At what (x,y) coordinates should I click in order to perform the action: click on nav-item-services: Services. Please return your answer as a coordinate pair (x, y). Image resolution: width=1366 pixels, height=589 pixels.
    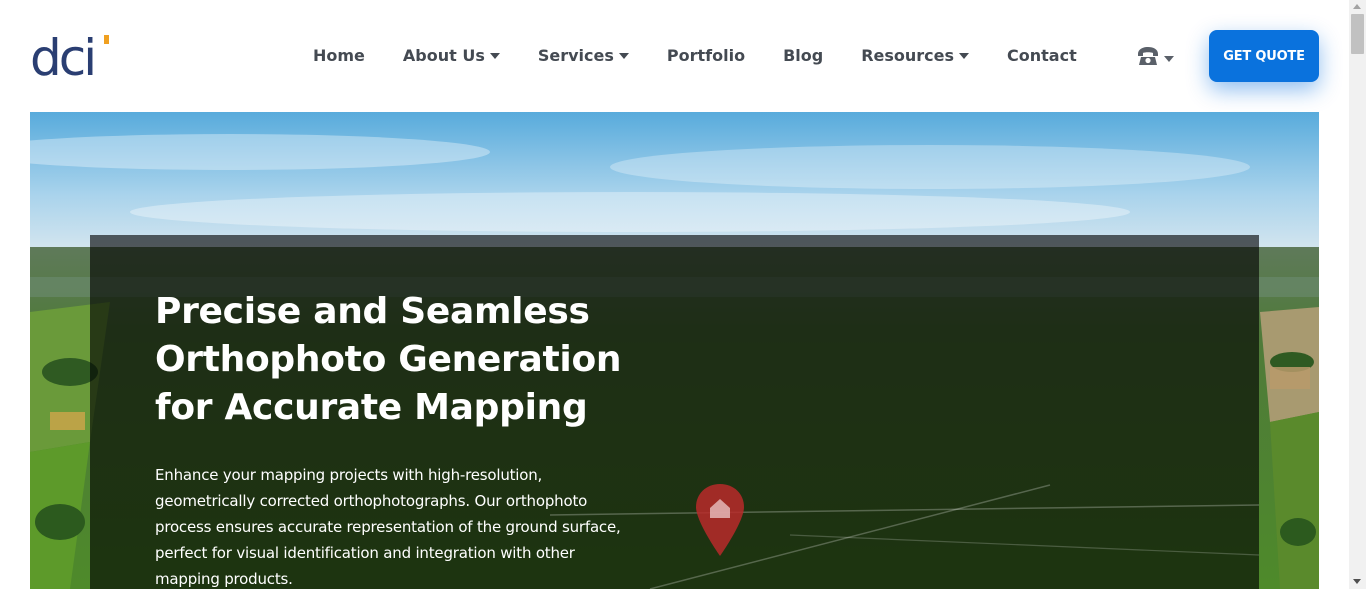
    Looking at the image, I should click on (583, 55).